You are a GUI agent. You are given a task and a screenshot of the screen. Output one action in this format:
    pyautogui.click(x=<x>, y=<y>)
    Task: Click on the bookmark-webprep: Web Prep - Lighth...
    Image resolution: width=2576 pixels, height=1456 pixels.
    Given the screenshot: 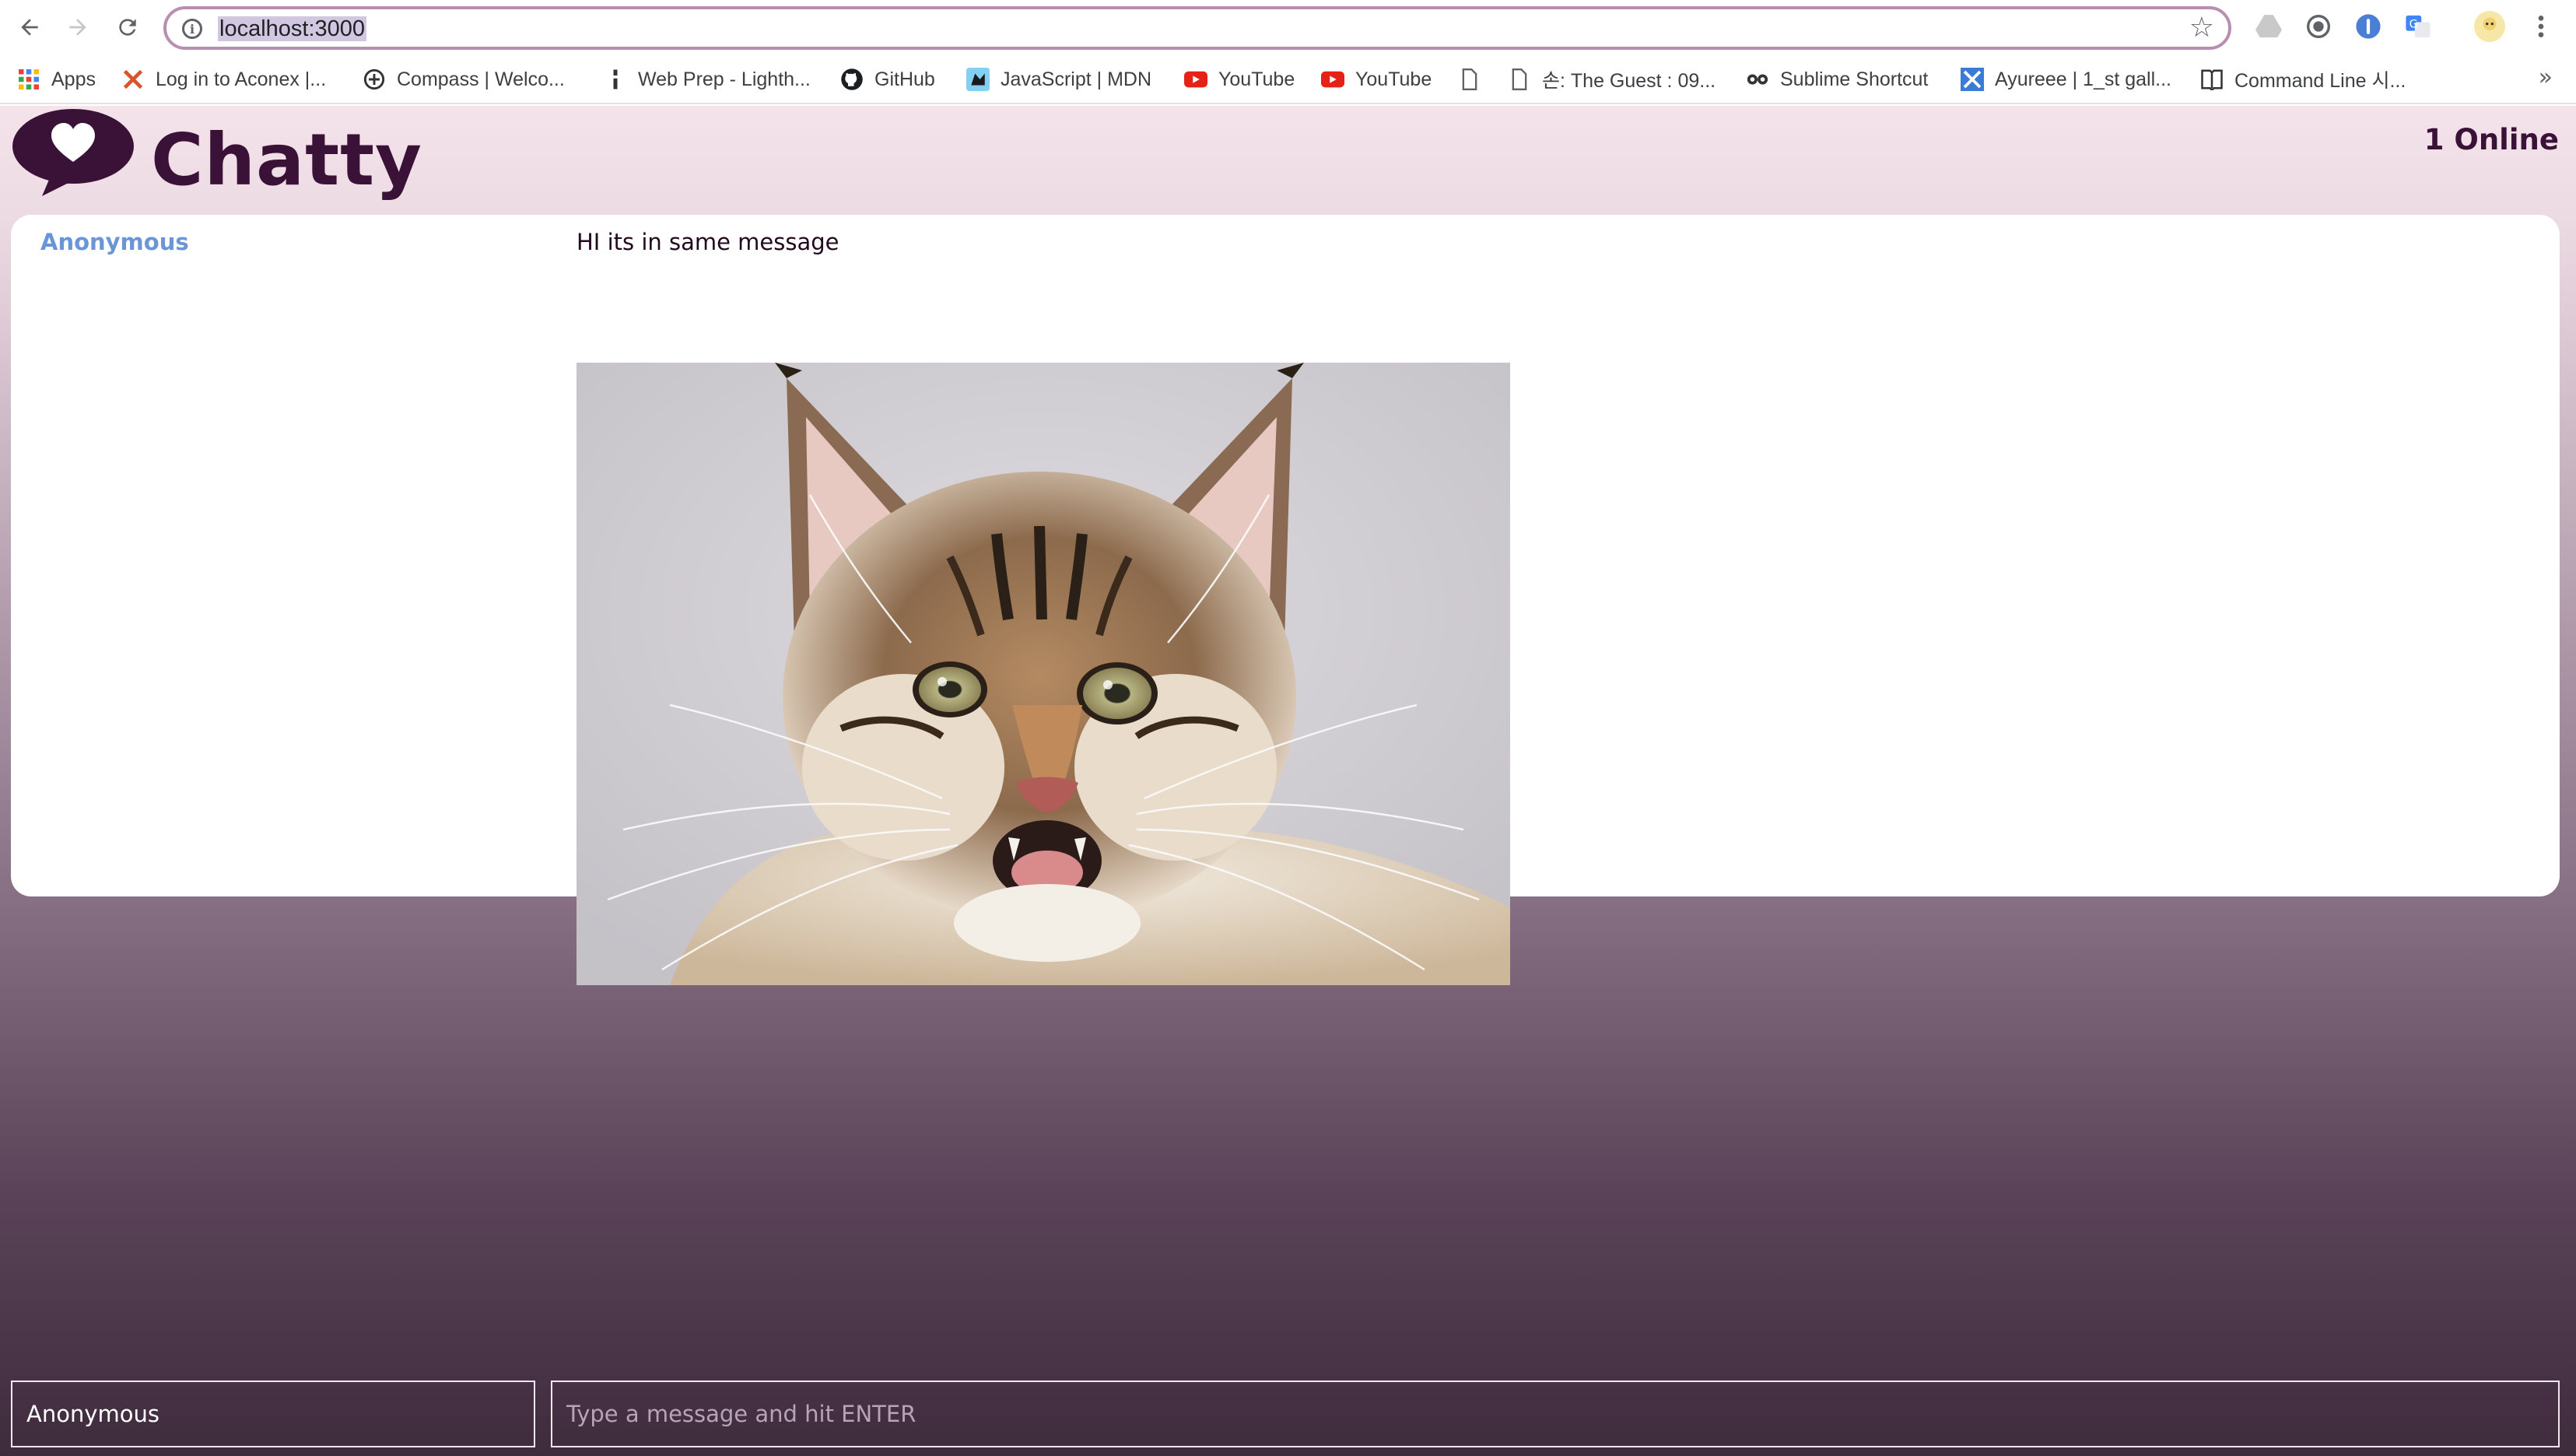 What is the action you would take?
    pyautogui.click(x=707, y=79)
    